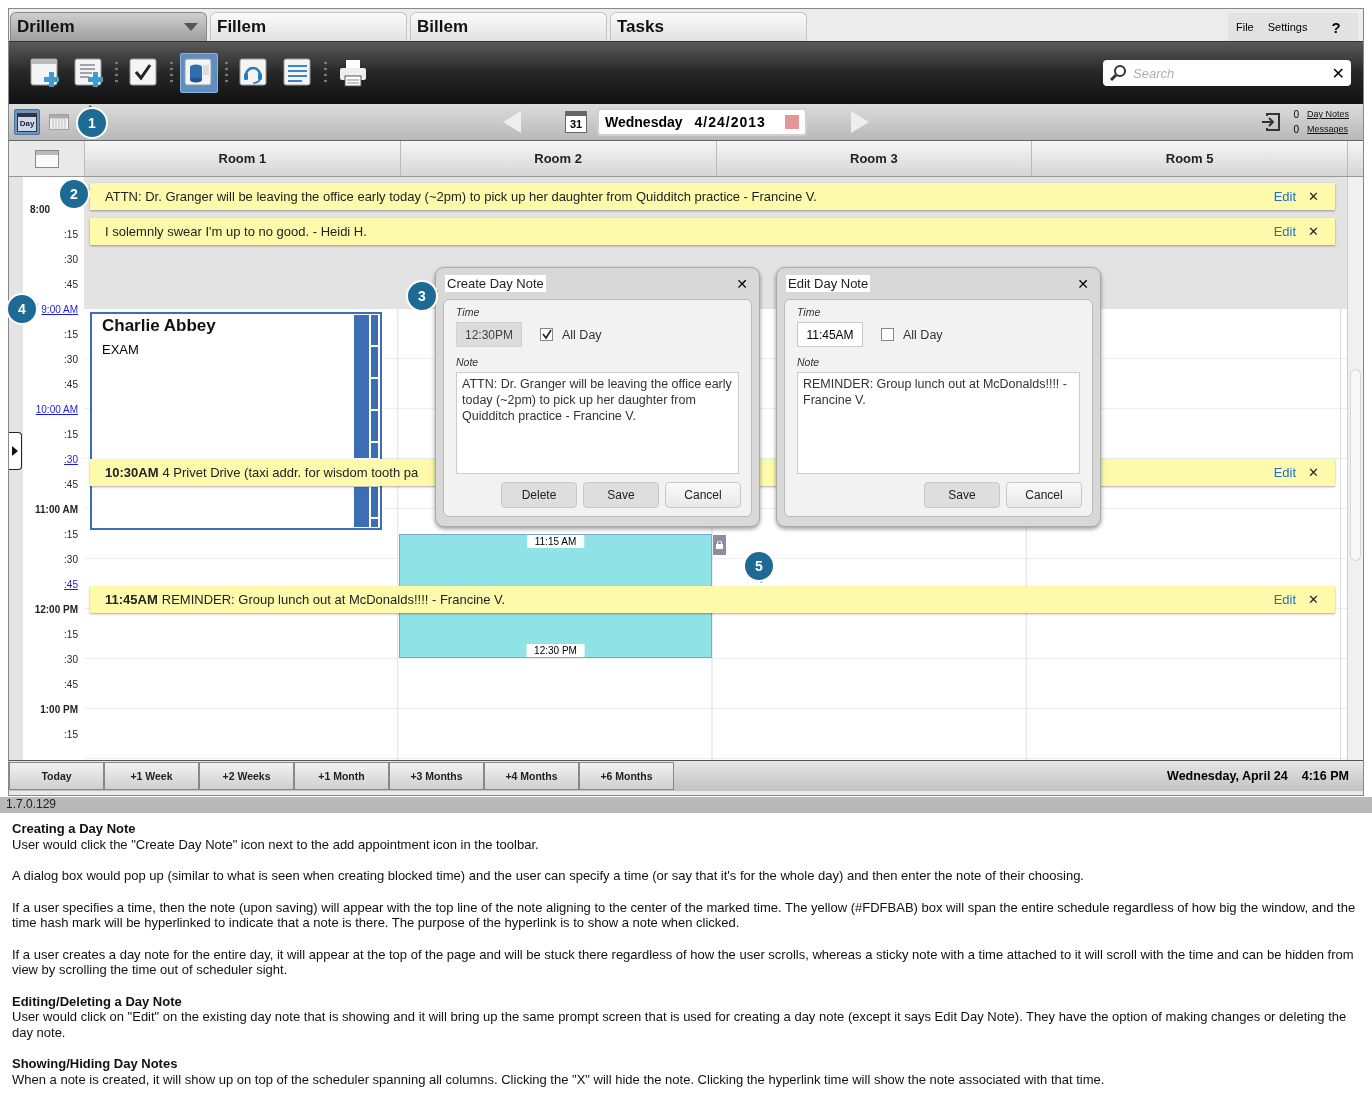  What do you see at coordinates (1245, 27) in the screenshot?
I see `menu-item: File` at bounding box center [1245, 27].